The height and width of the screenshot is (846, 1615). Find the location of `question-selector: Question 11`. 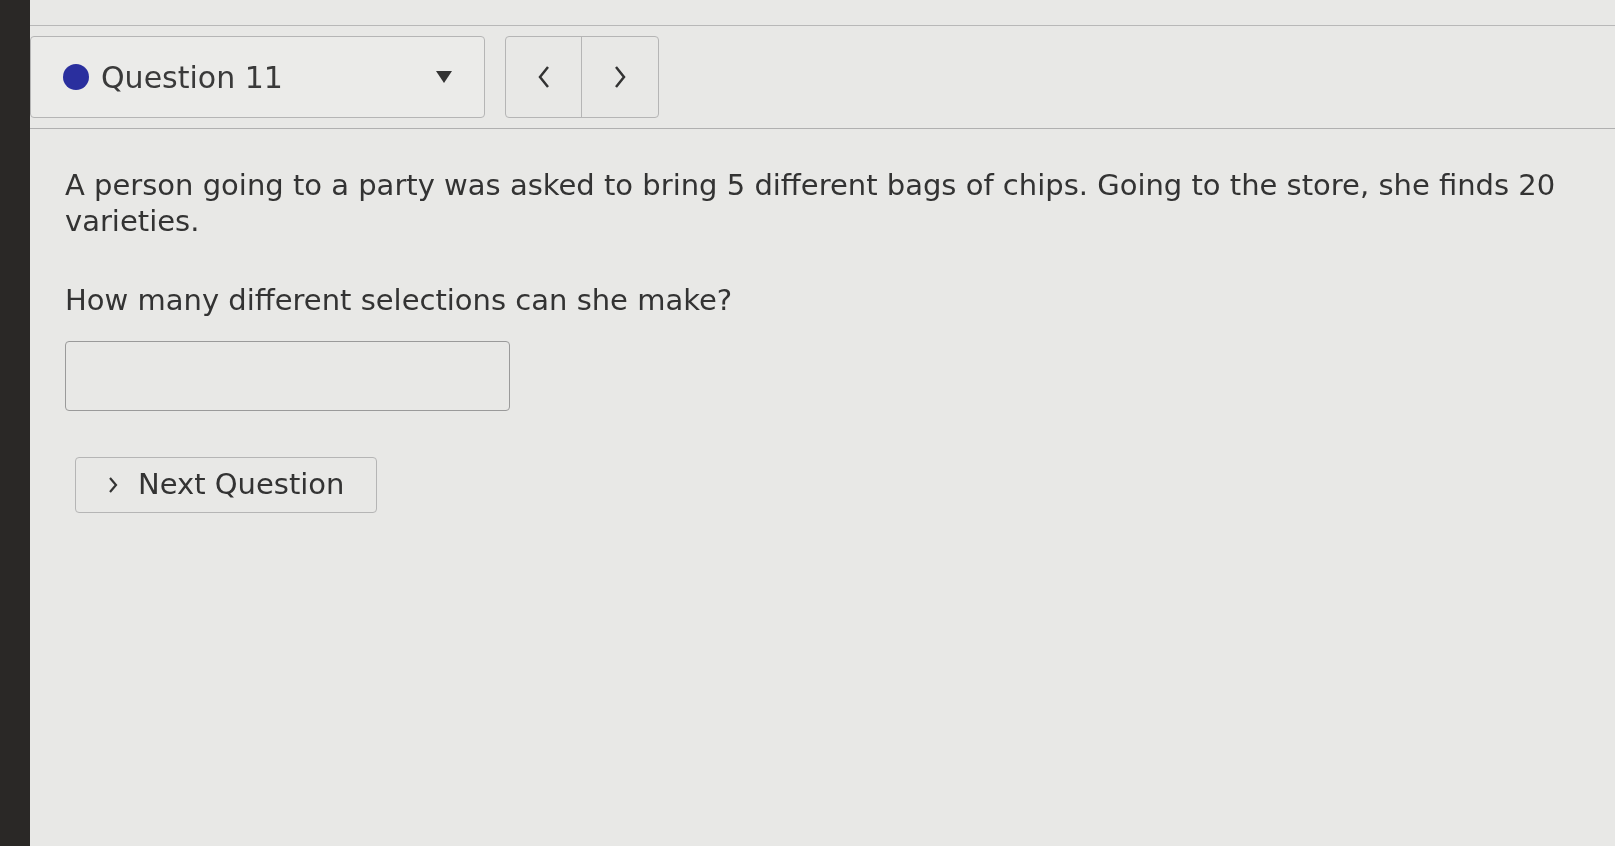

question-selector: Question 11 is located at coordinates (257, 77).